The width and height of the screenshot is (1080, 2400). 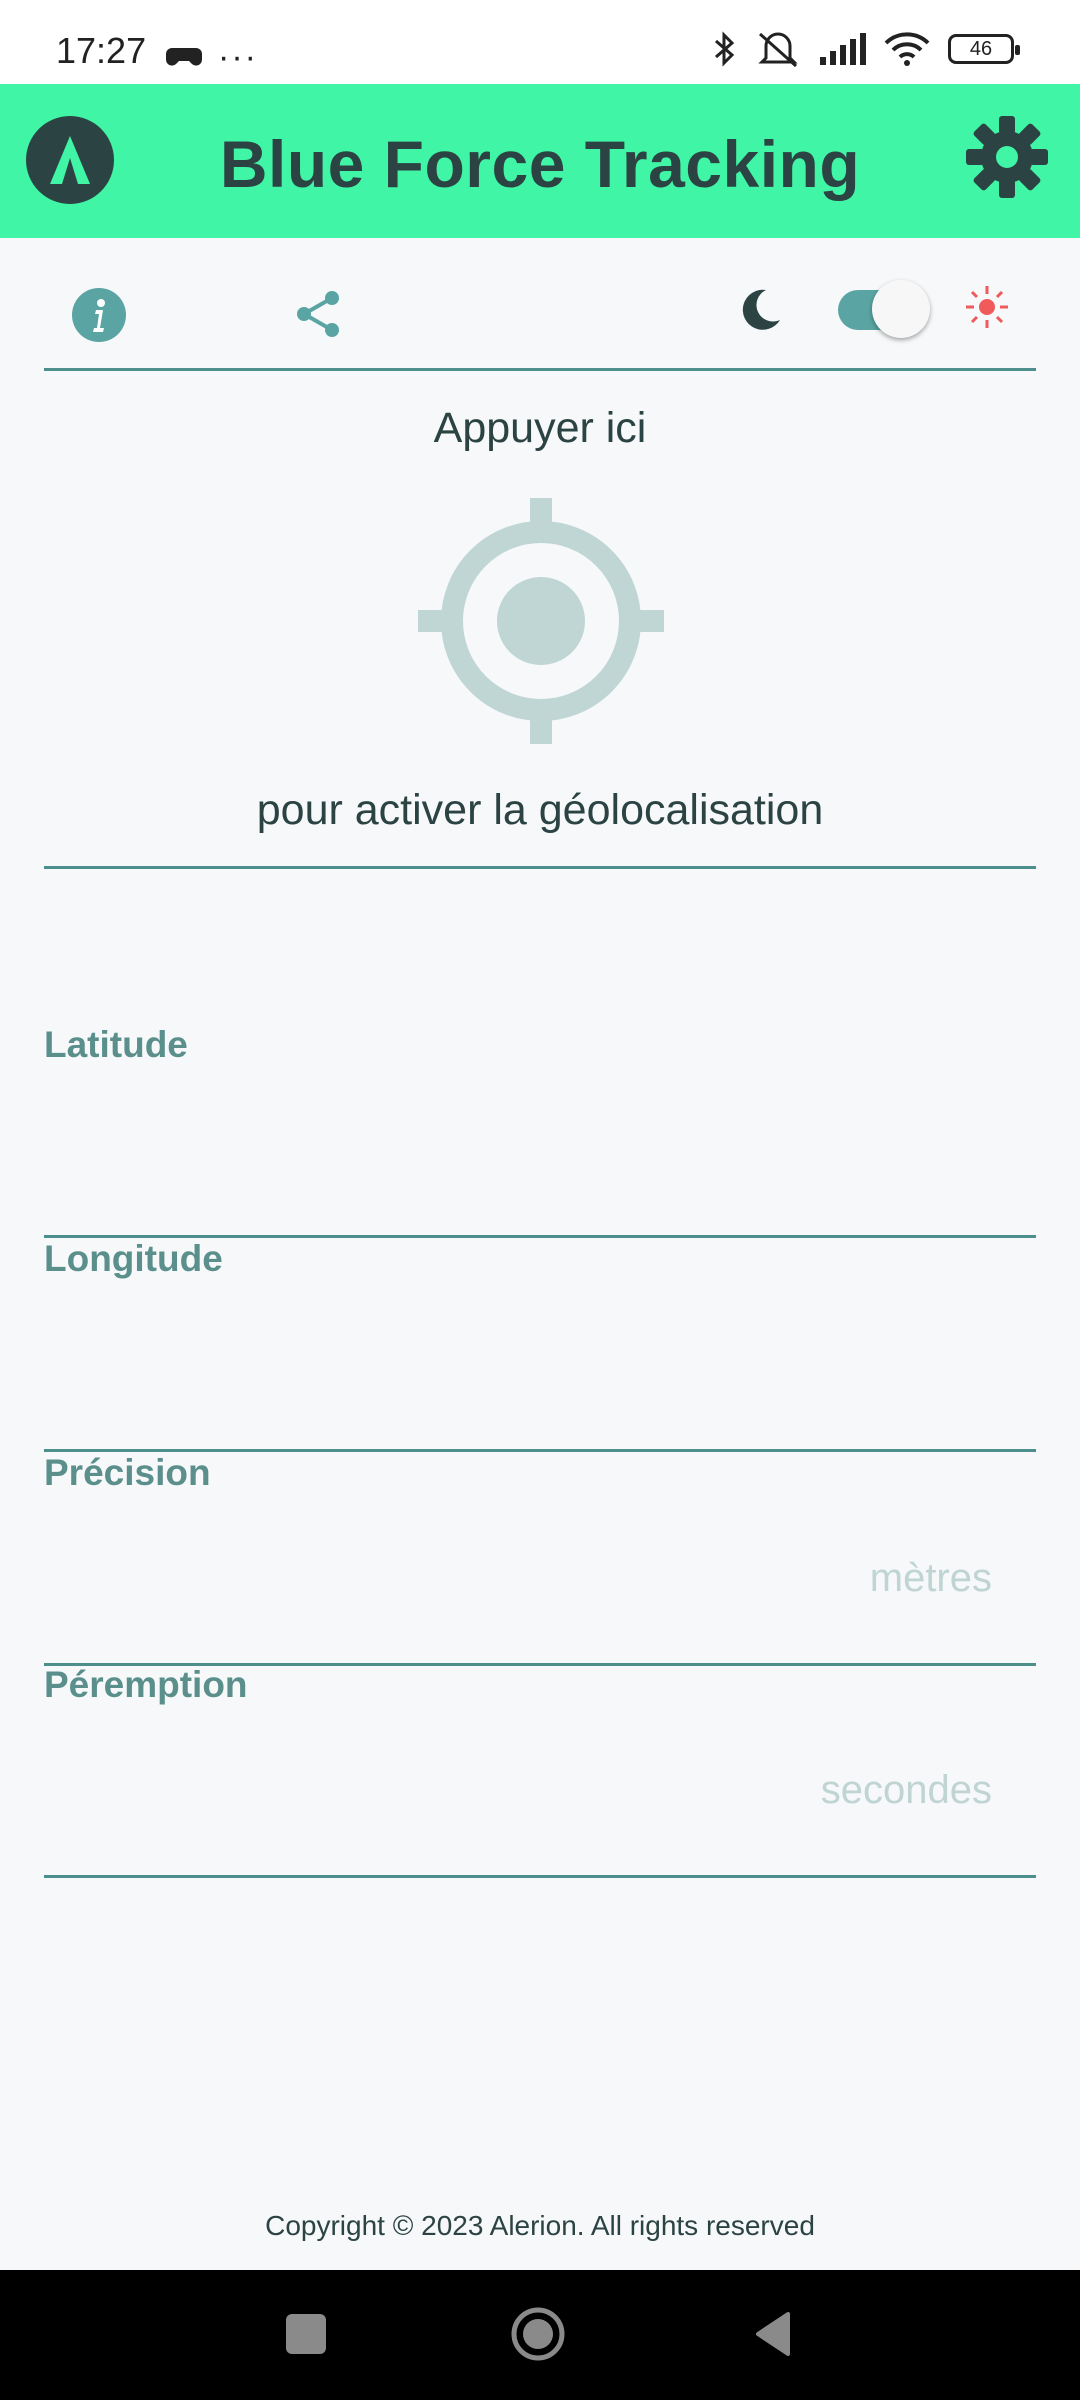 I want to click on info-icon, so click(x=99, y=315).